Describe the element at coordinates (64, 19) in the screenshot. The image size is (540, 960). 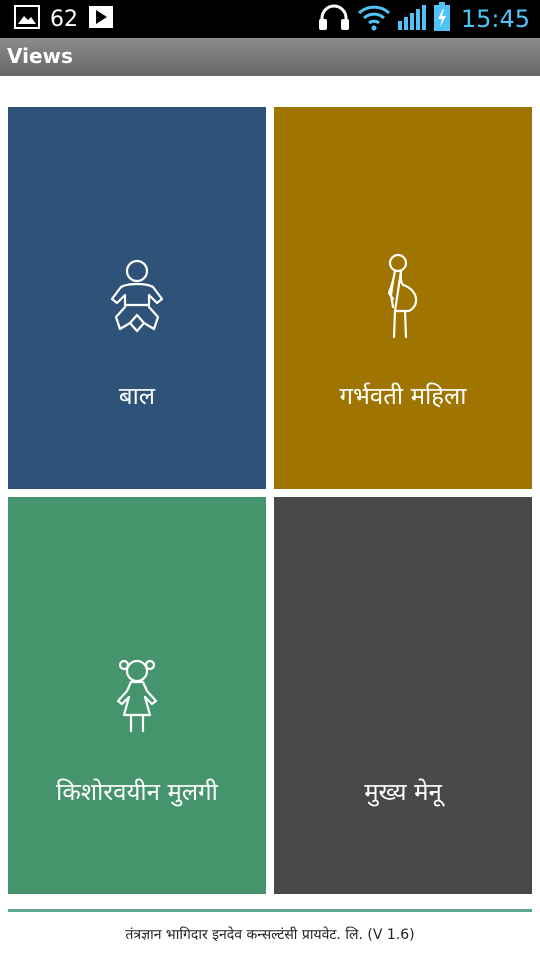
I see `notification-count: 62` at that location.